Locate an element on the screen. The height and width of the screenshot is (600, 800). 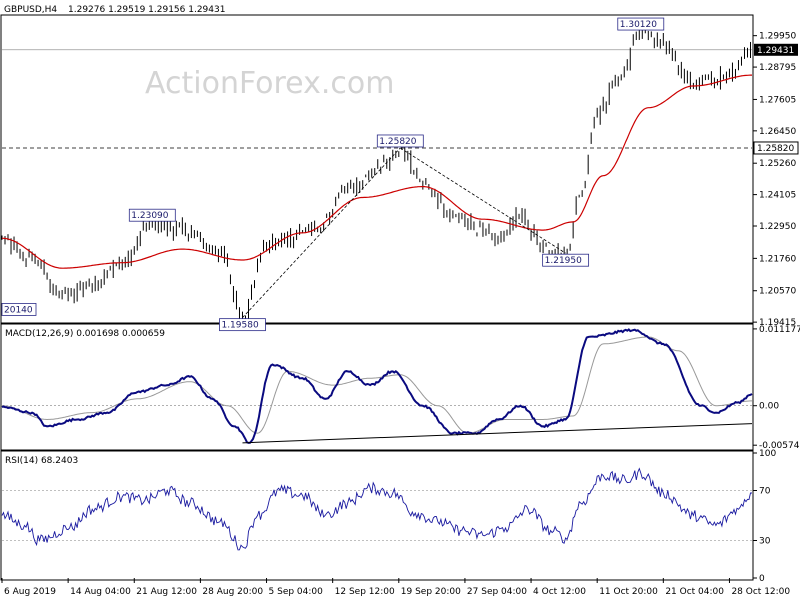
rsi-title: RSI(14) 68.2403 is located at coordinates (41, 461).